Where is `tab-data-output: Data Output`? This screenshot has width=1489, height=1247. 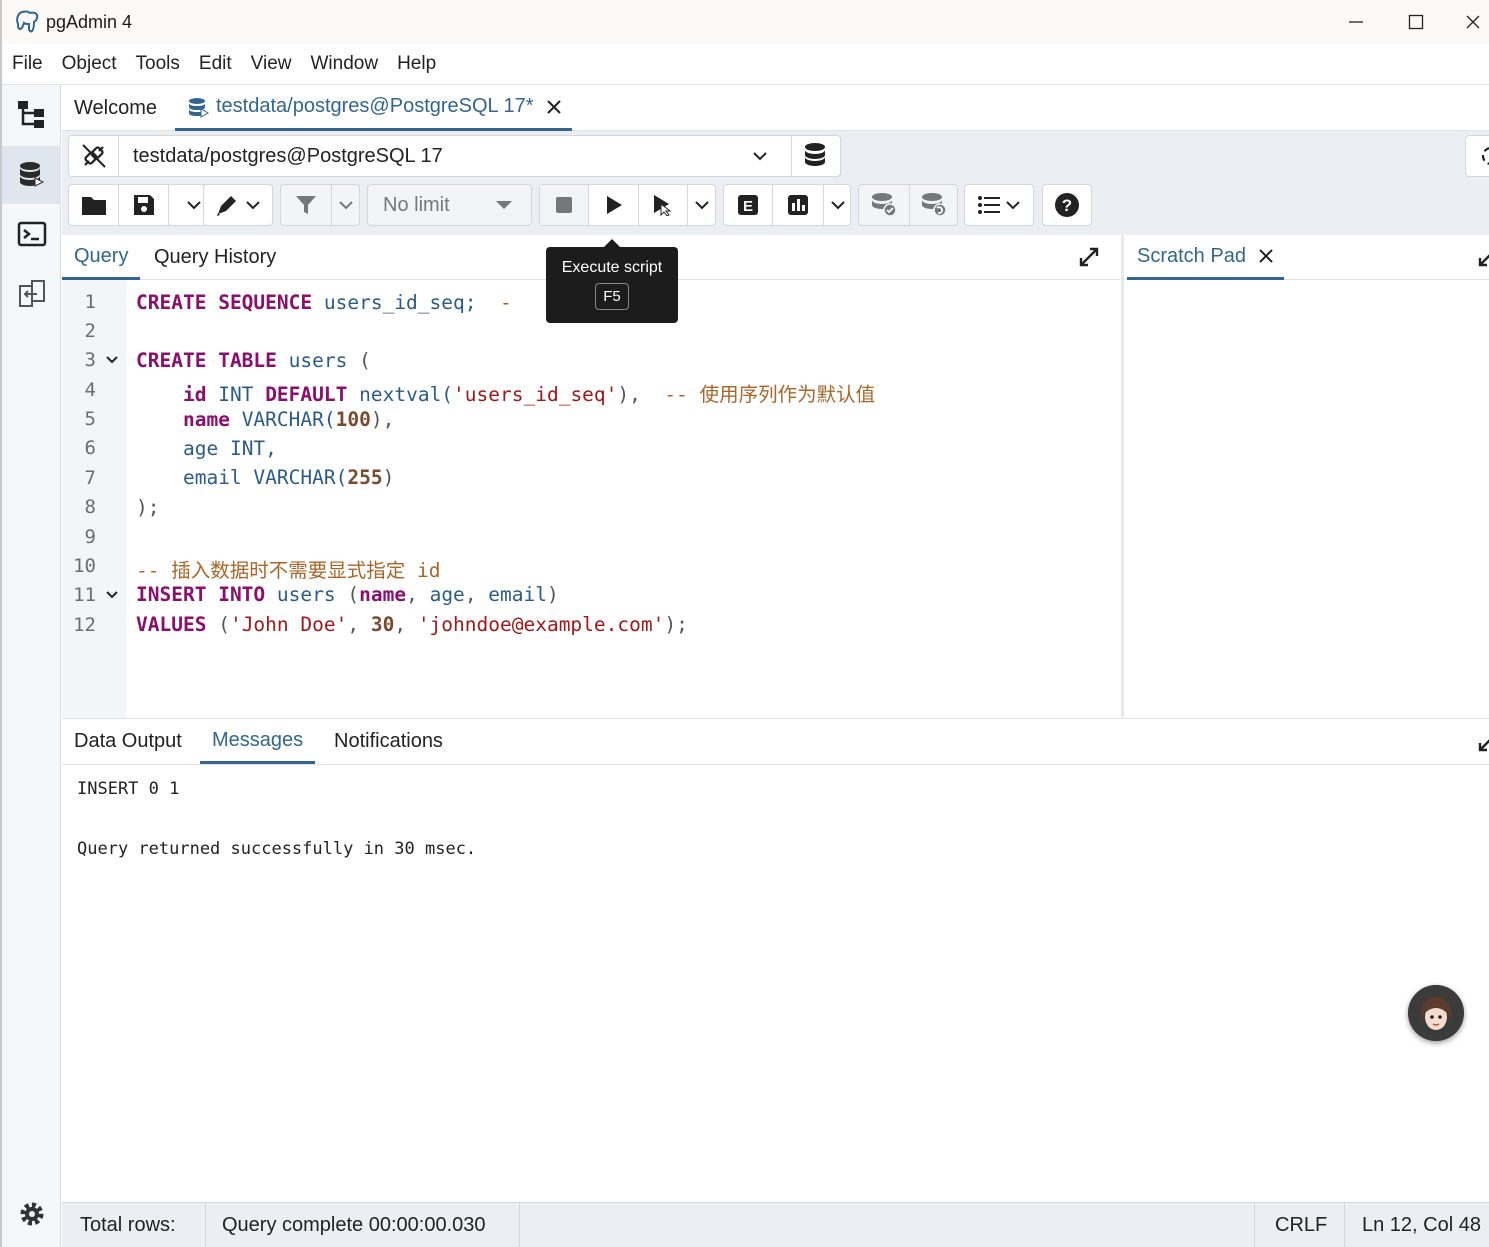 tab-data-output: Data Output is located at coordinates (128, 741).